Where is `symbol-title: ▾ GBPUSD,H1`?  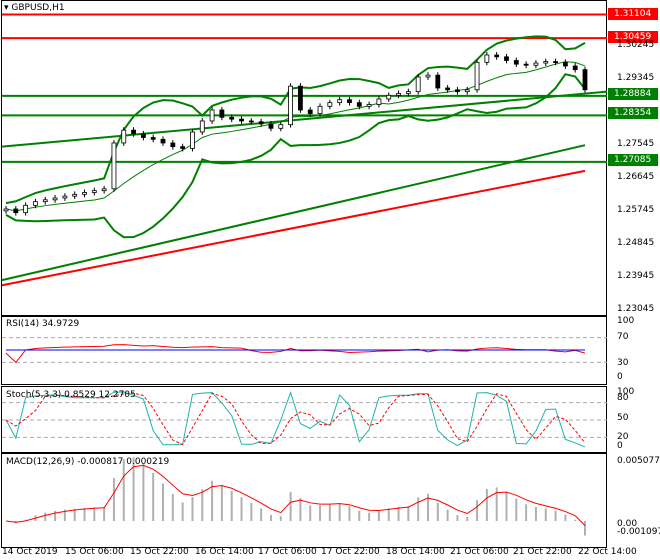 symbol-title: ▾ GBPUSD,H1 is located at coordinates (34, 8).